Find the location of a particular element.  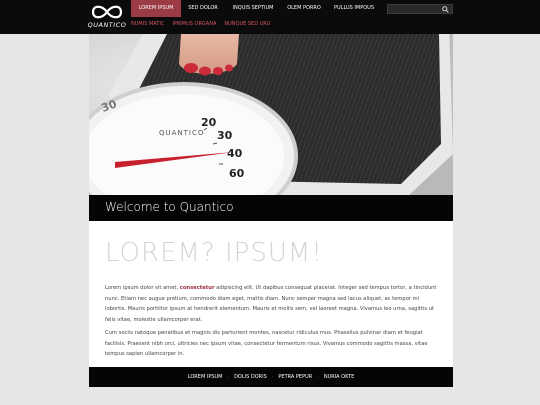

search-icon is located at coordinates (445, 9).